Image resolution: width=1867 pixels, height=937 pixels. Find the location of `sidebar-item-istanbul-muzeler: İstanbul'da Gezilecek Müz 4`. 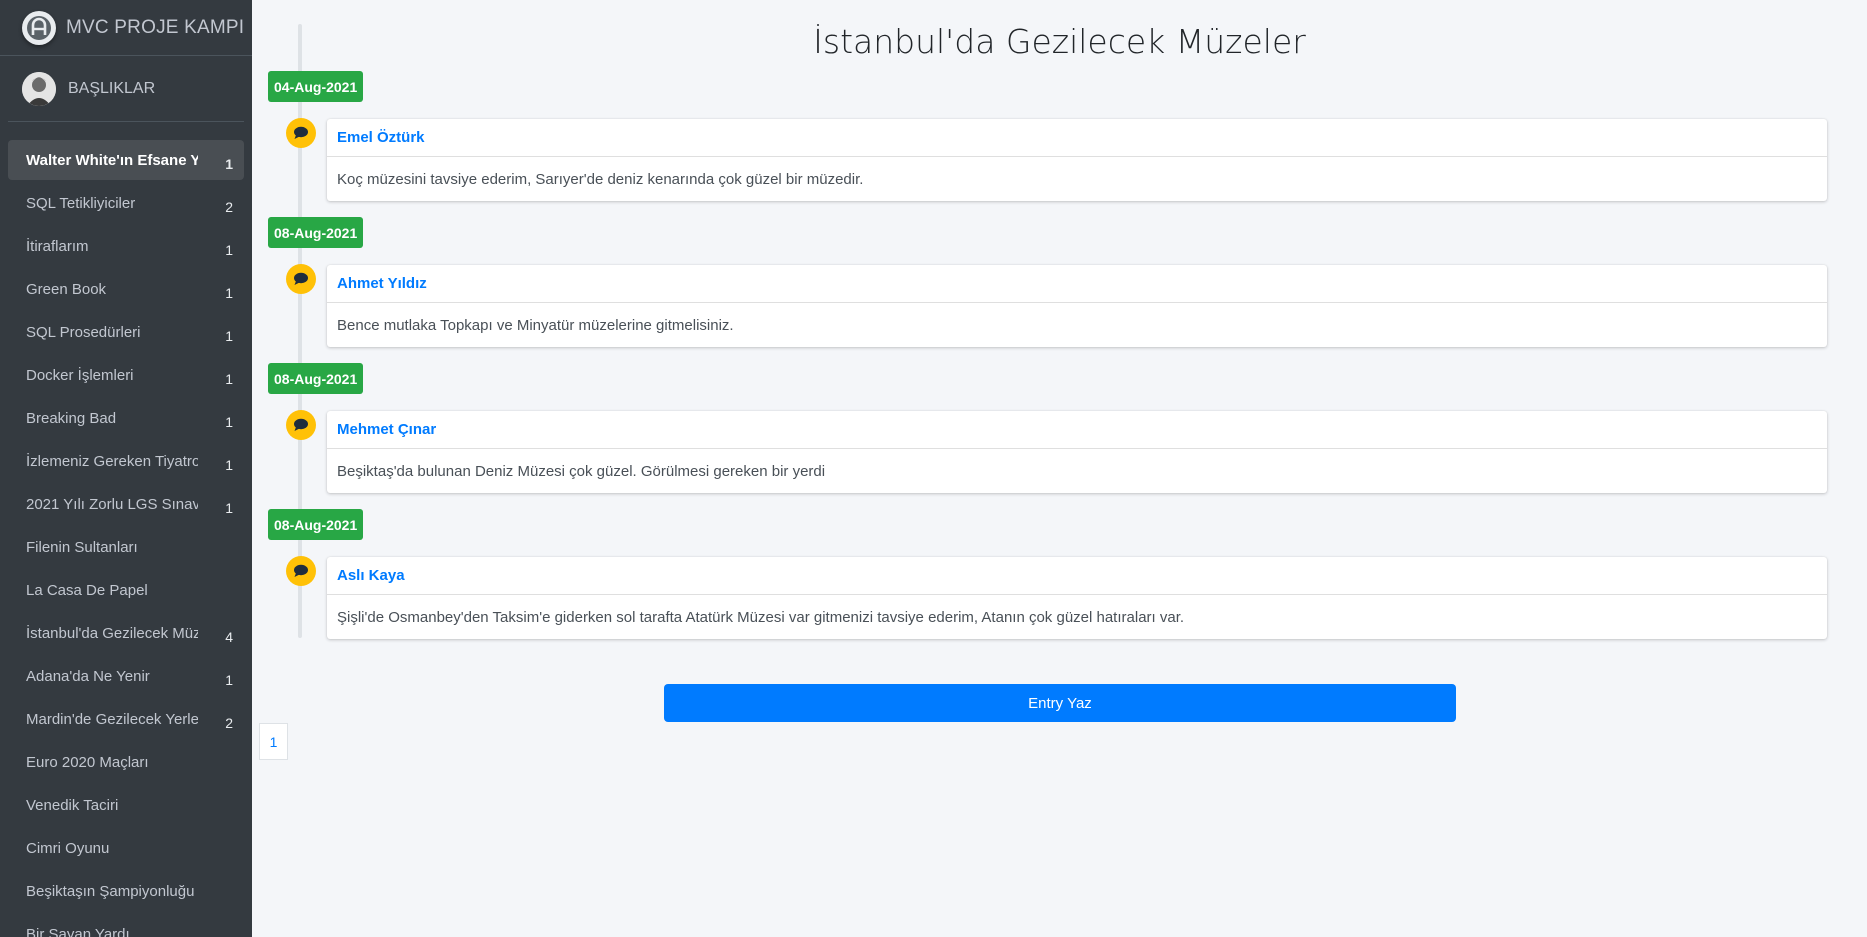

sidebar-item-istanbul-muzeler: İstanbul'da Gezilecek Müz 4 is located at coordinates (126, 633).